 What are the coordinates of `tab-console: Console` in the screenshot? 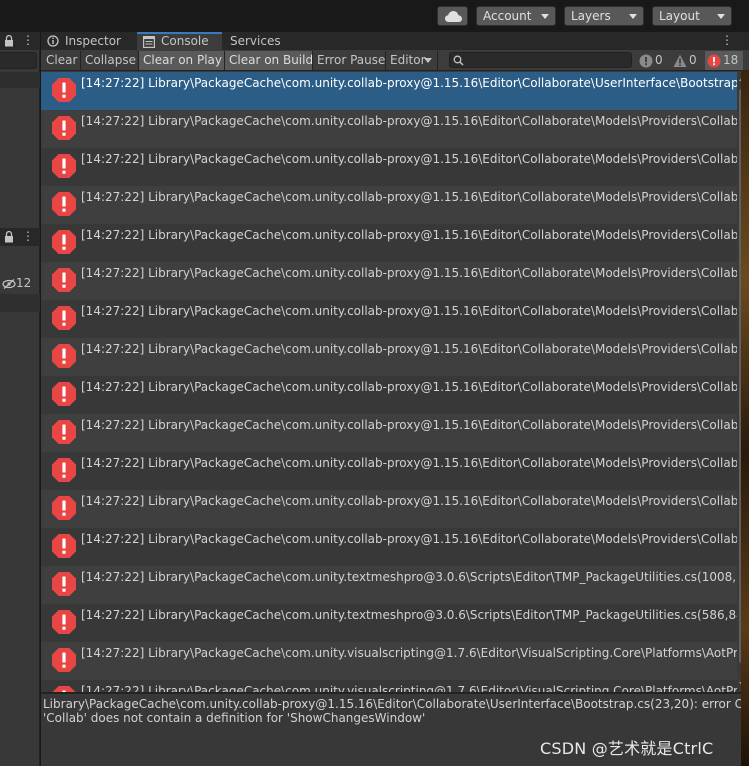 It's located at (179, 41).